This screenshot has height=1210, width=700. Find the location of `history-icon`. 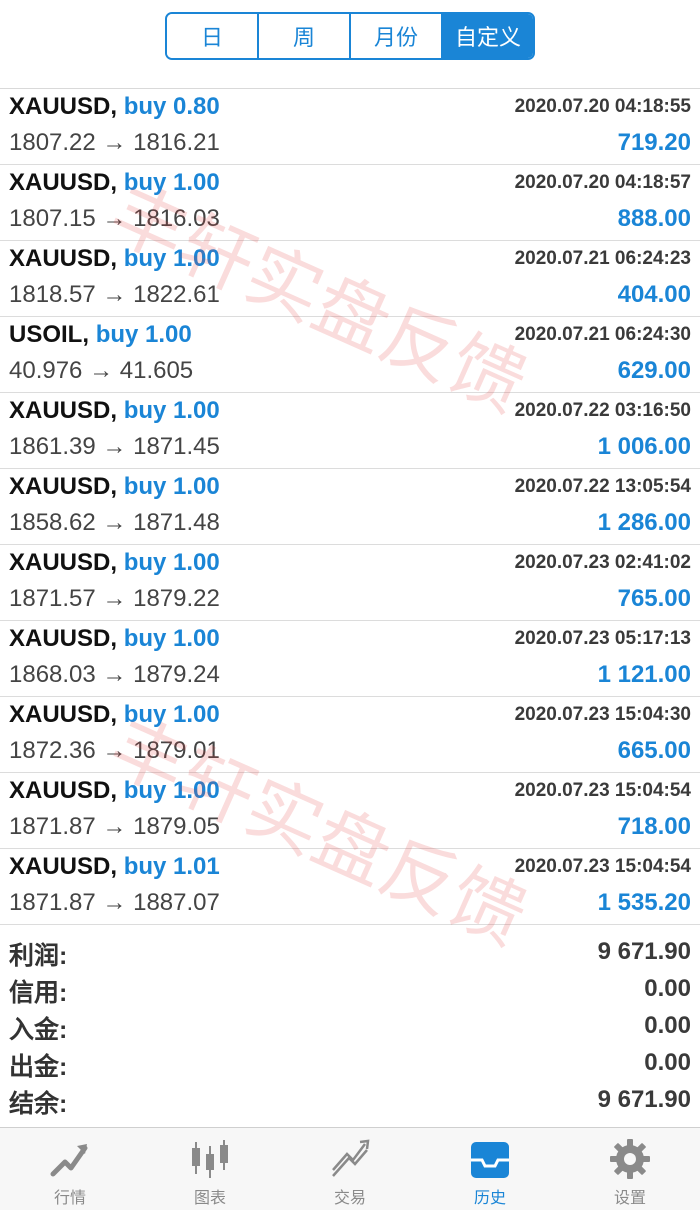

history-icon is located at coordinates (490, 1160).